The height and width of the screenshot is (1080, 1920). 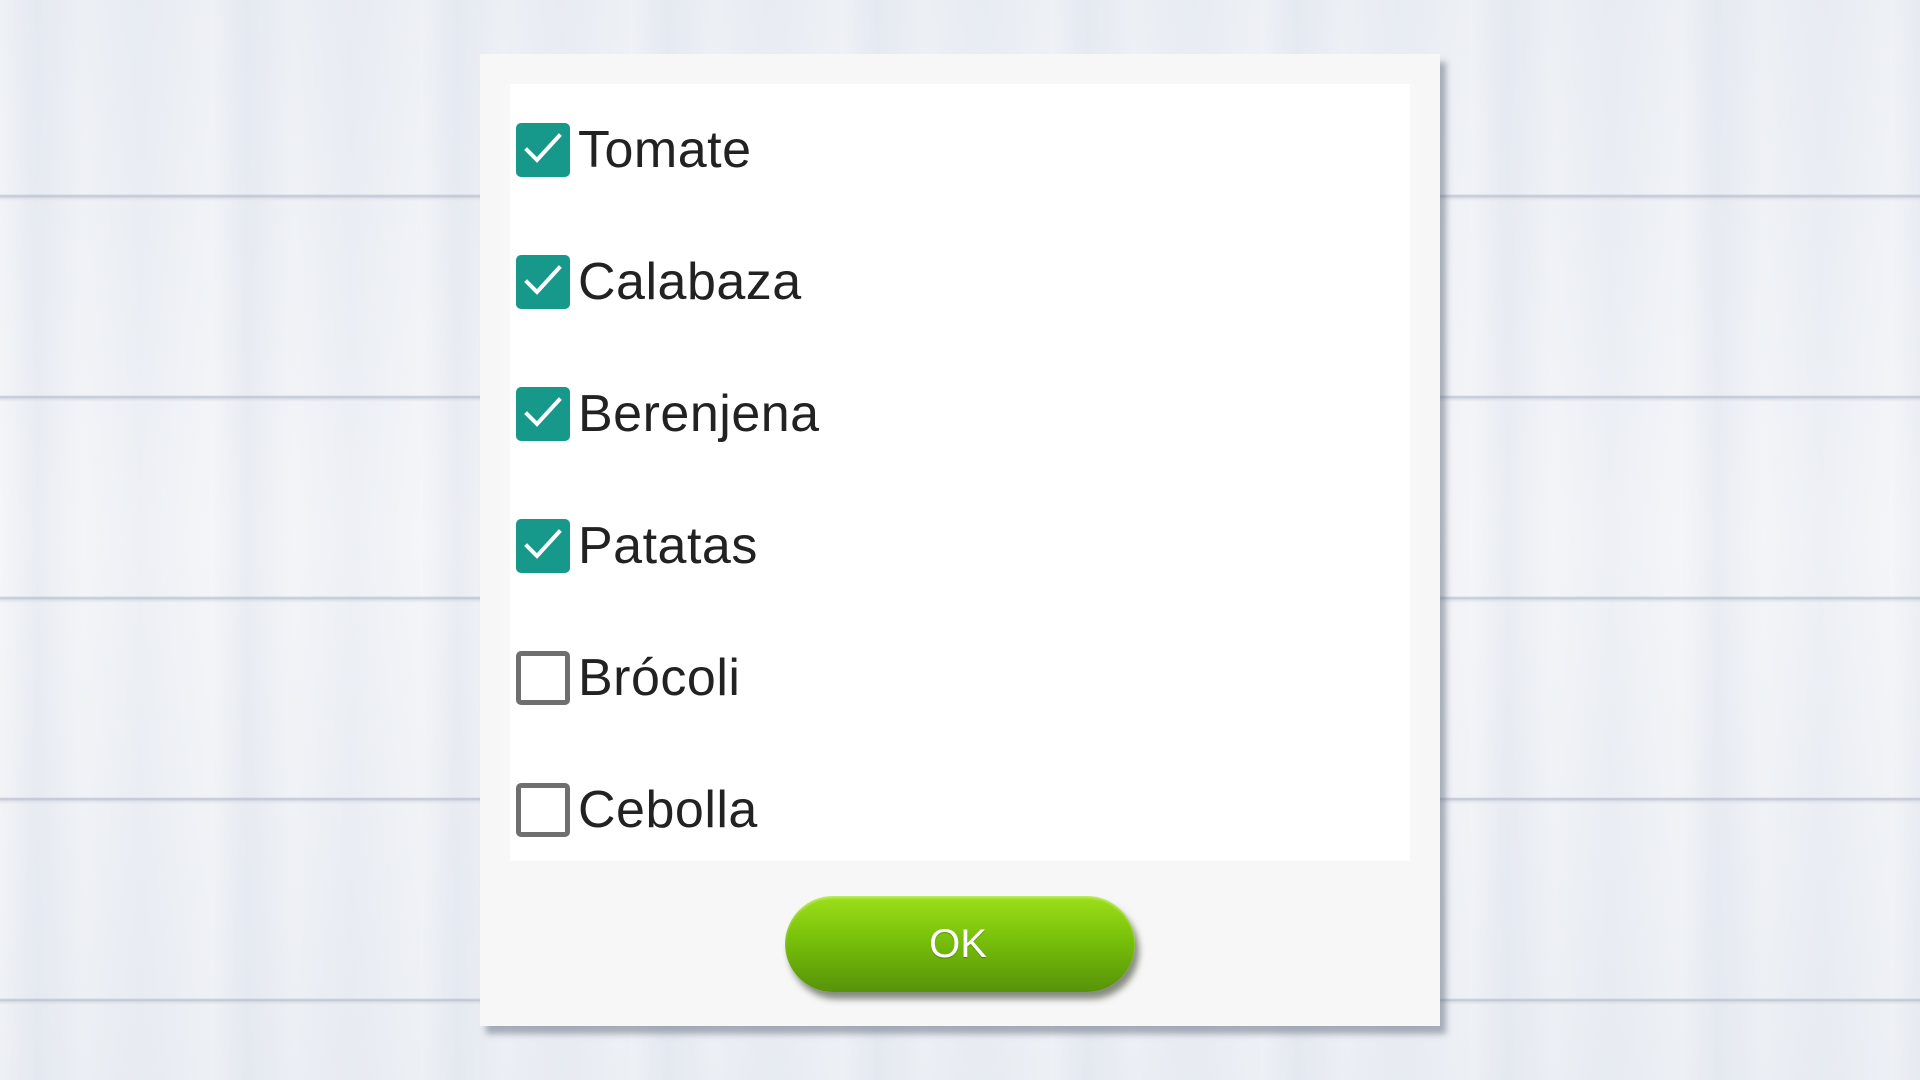 What do you see at coordinates (665, 150) in the screenshot?
I see `option-label: Tomate` at bounding box center [665, 150].